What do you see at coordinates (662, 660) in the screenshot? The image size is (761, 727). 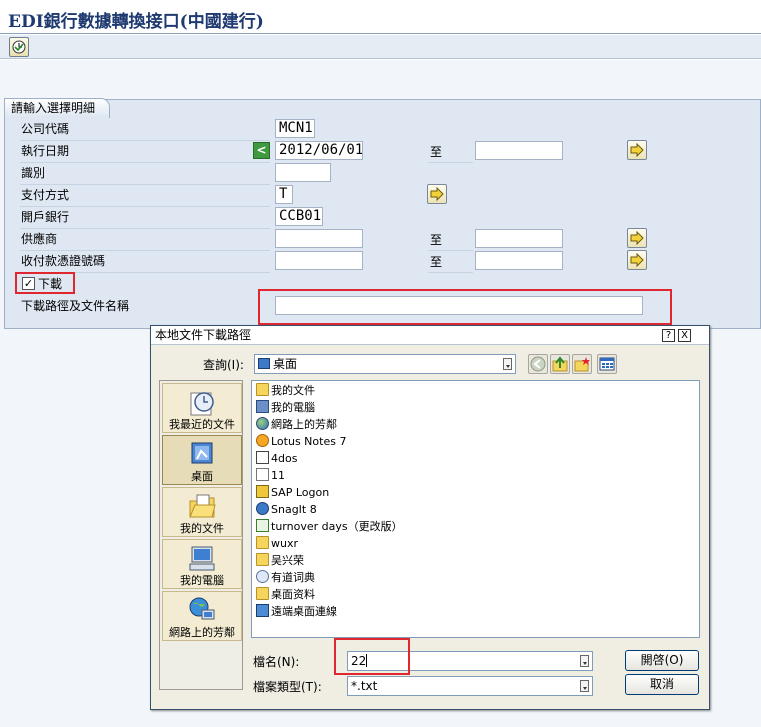 I see `open-button: 開啓(O)` at bounding box center [662, 660].